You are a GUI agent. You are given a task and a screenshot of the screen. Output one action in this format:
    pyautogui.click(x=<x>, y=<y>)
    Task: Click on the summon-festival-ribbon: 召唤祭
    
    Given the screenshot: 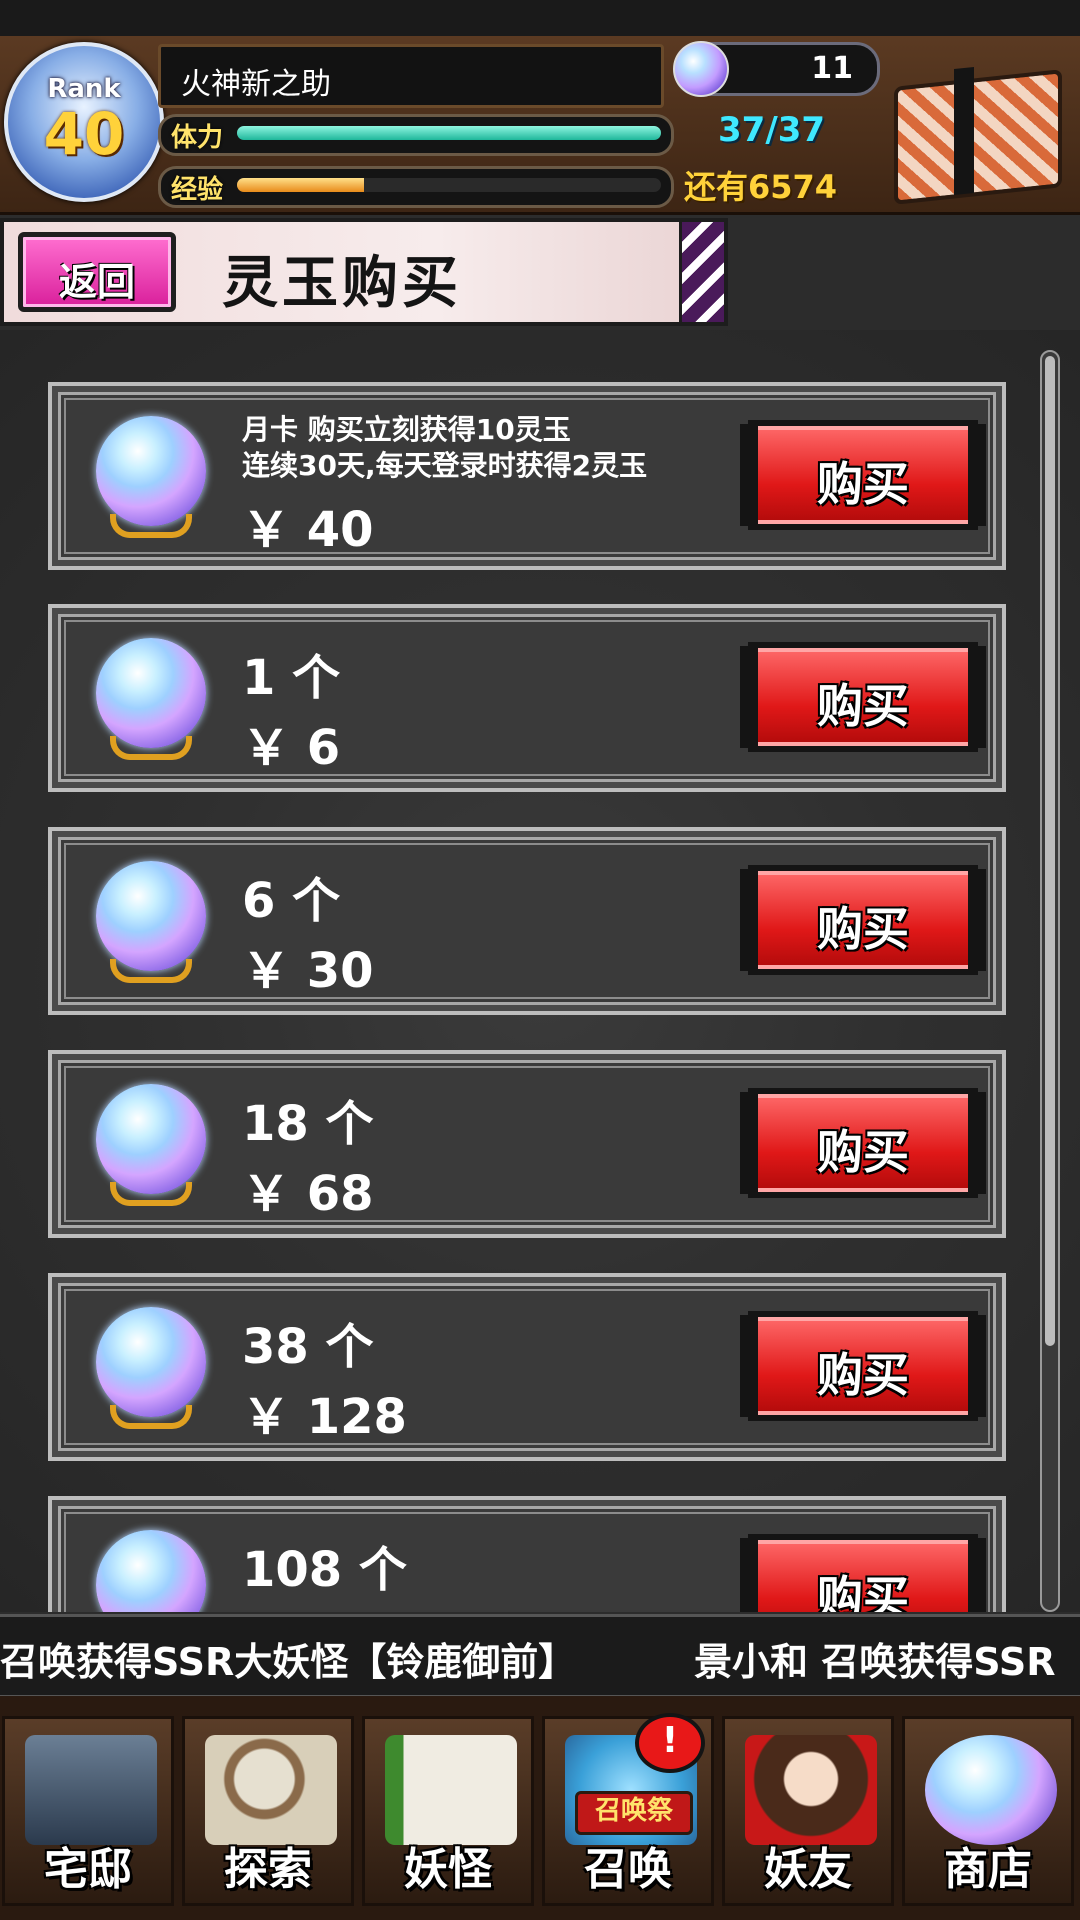 What is the action you would take?
    pyautogui.click(x=634, y=1813)
    